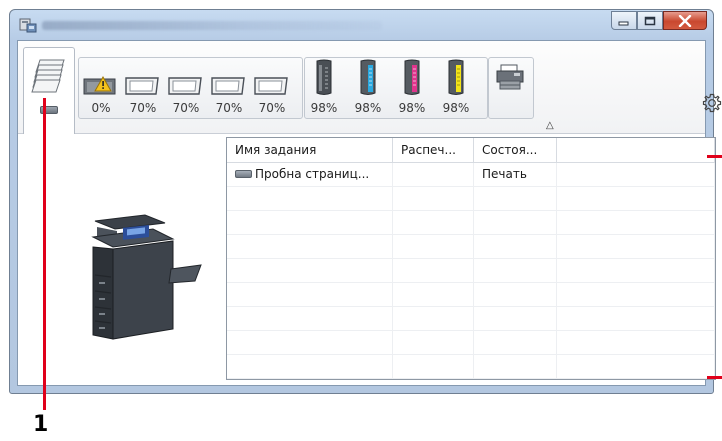 This screenshot has height=441, width=722. I want to click on table-row: Пробна страниц... Печать, so click(471, 175).